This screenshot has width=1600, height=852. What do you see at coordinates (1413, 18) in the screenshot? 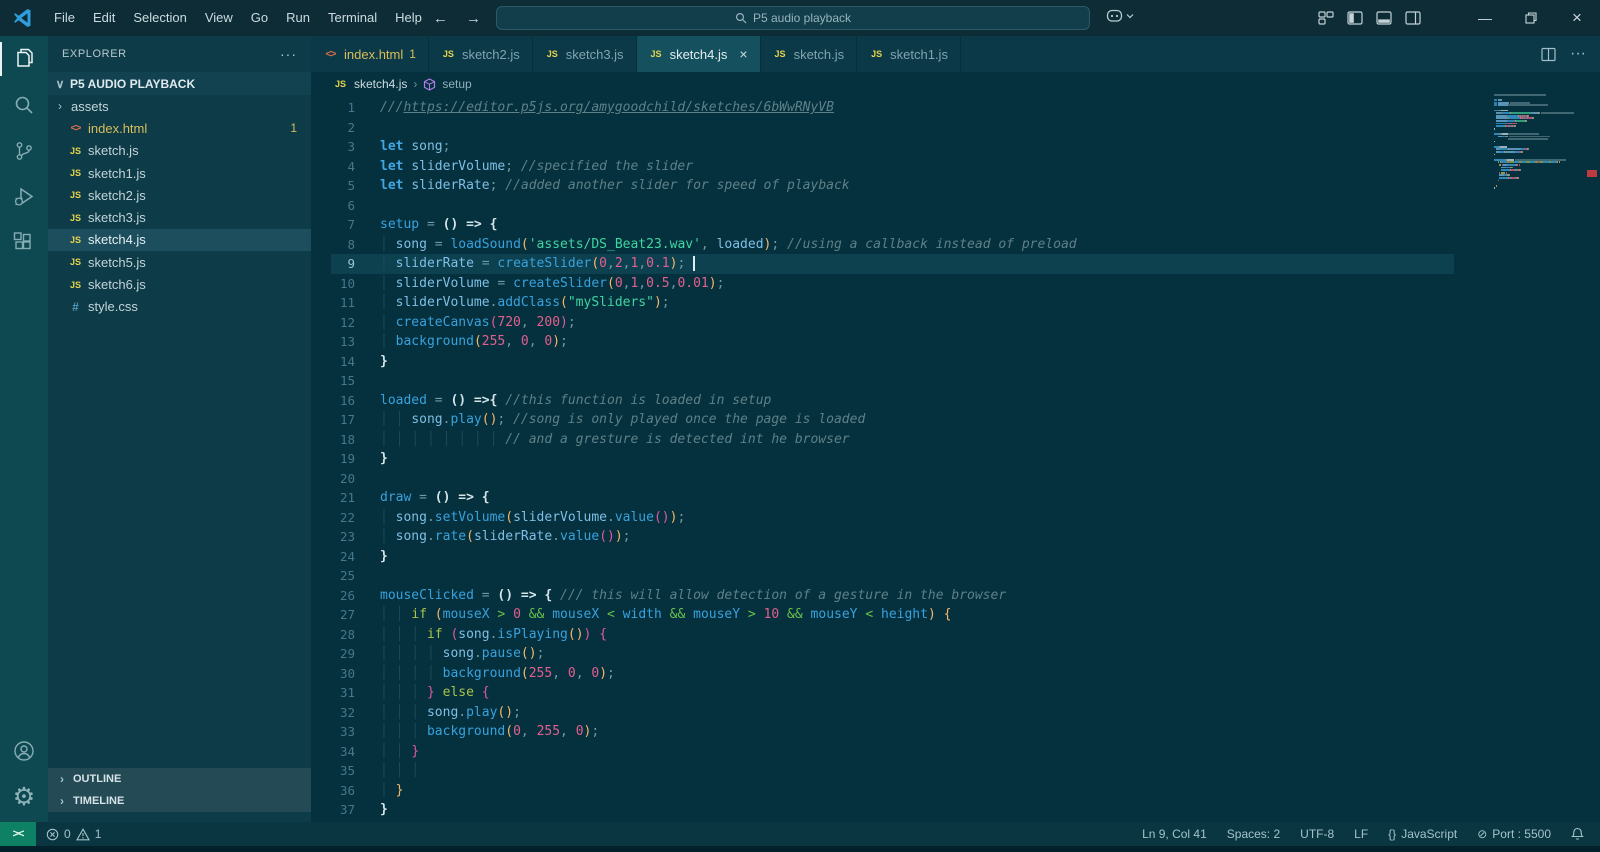
I see `toggle-secondary-sidebar-icon` at bounding box center [1413, 18].